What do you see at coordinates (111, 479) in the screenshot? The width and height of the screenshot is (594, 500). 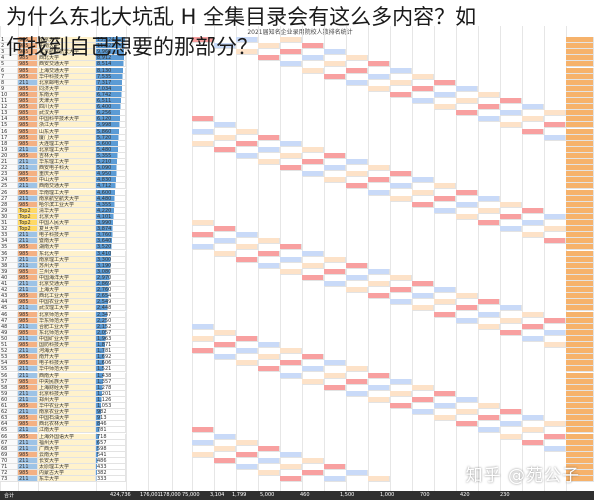 I see `value-cell: 333` at bounding box center [111, 479].